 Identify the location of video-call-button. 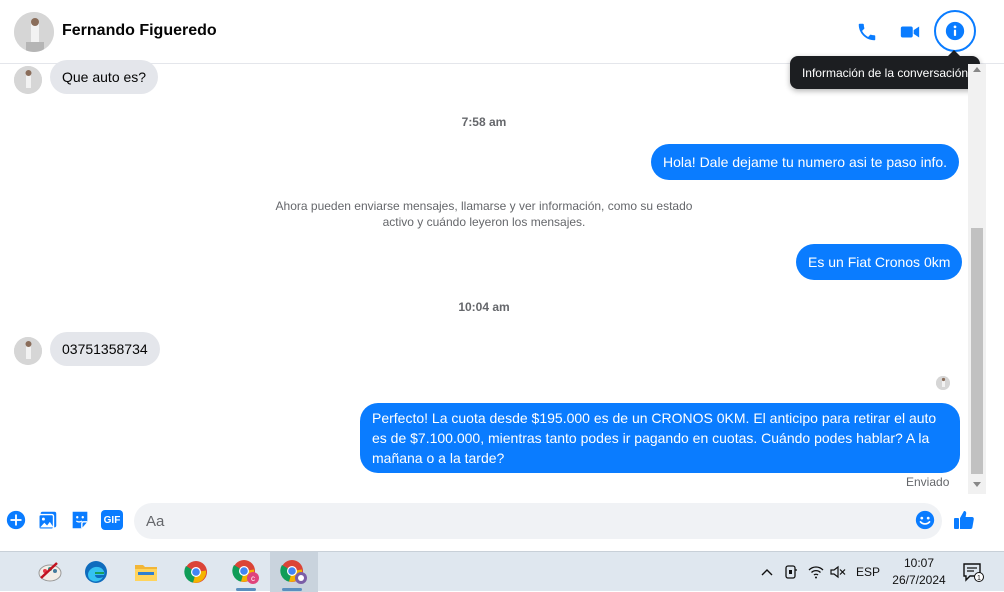
(910, 32).